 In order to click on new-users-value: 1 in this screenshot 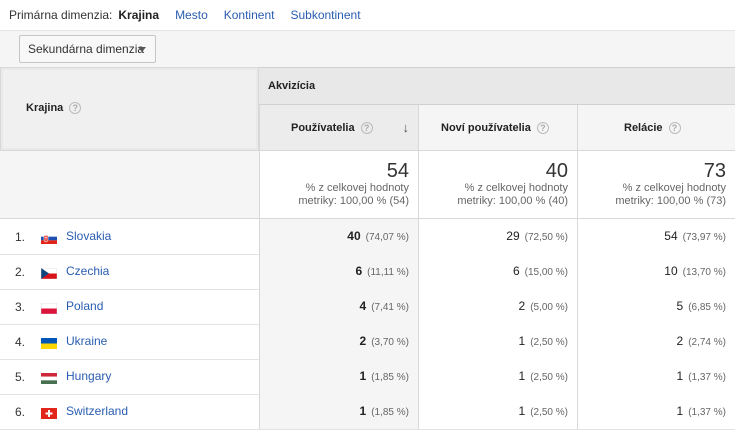, I will do `click(522, 411)`.